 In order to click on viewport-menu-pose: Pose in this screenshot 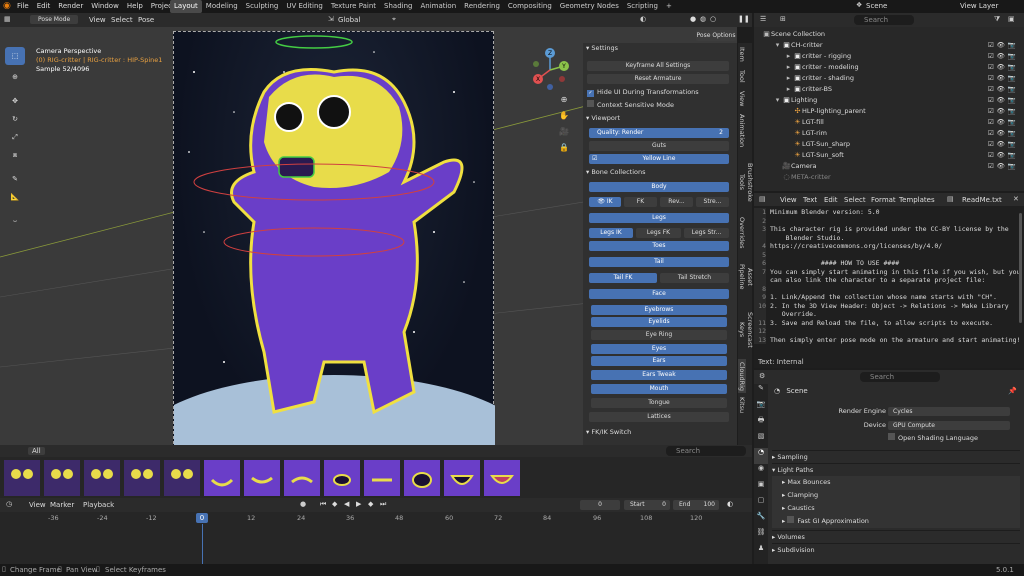, I will do `click(146, 20)`.